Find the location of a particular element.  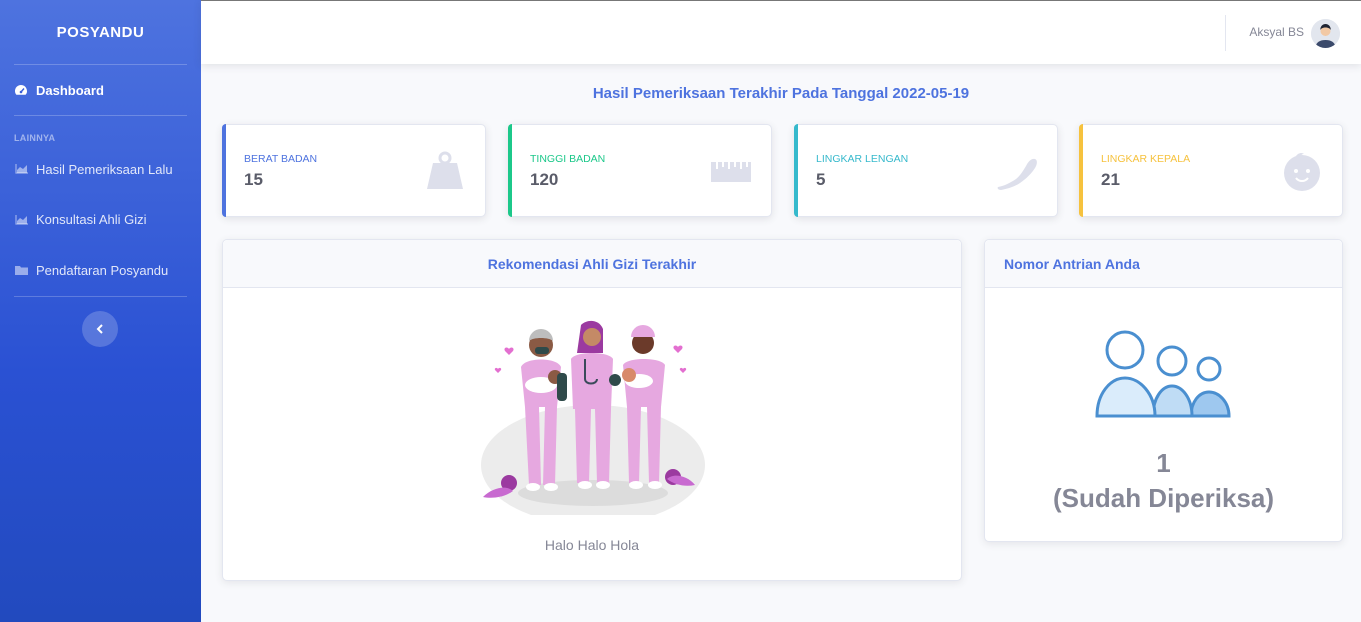

stat-card-berat-badan: BERAT BADAN 15 is located at coordinates (354, 170).